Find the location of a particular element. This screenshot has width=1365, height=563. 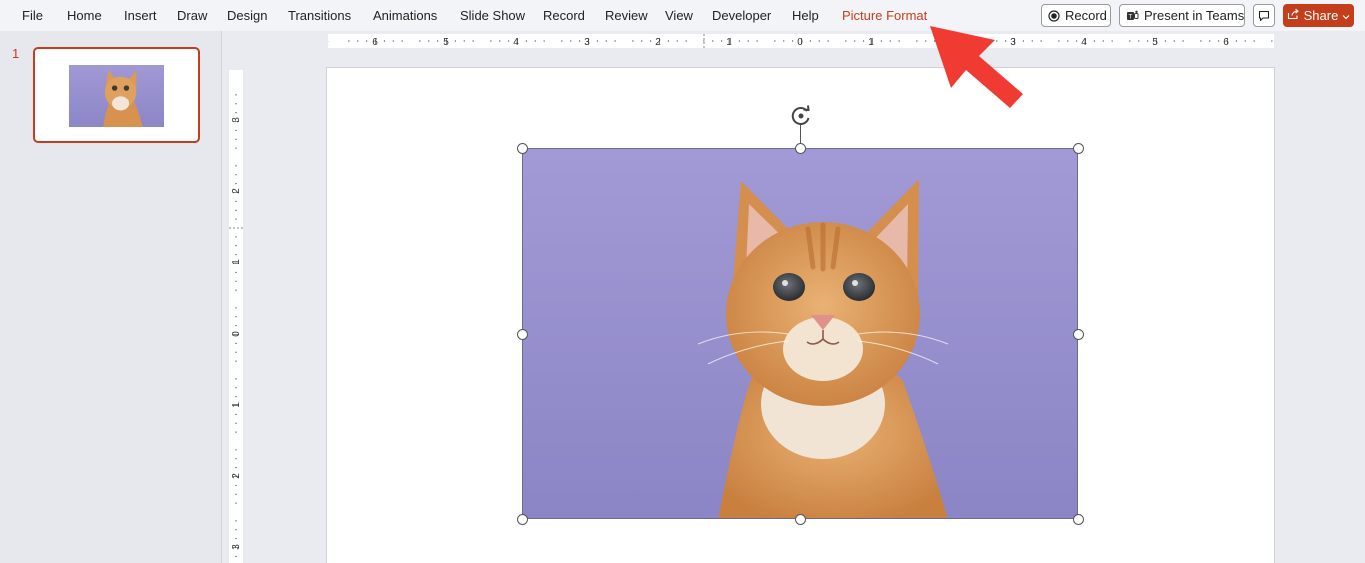

tab-insert: Insert is located at coordinates (140, 15).